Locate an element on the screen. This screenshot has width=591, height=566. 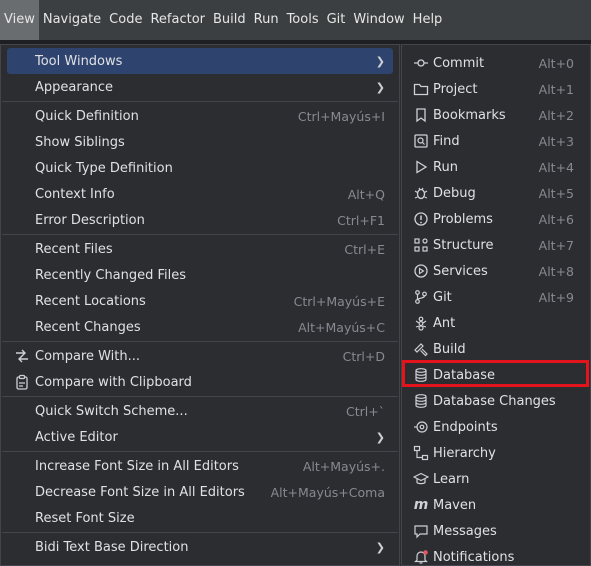
tool-window-notifications: Notifications is located at coordinates (496, 554).